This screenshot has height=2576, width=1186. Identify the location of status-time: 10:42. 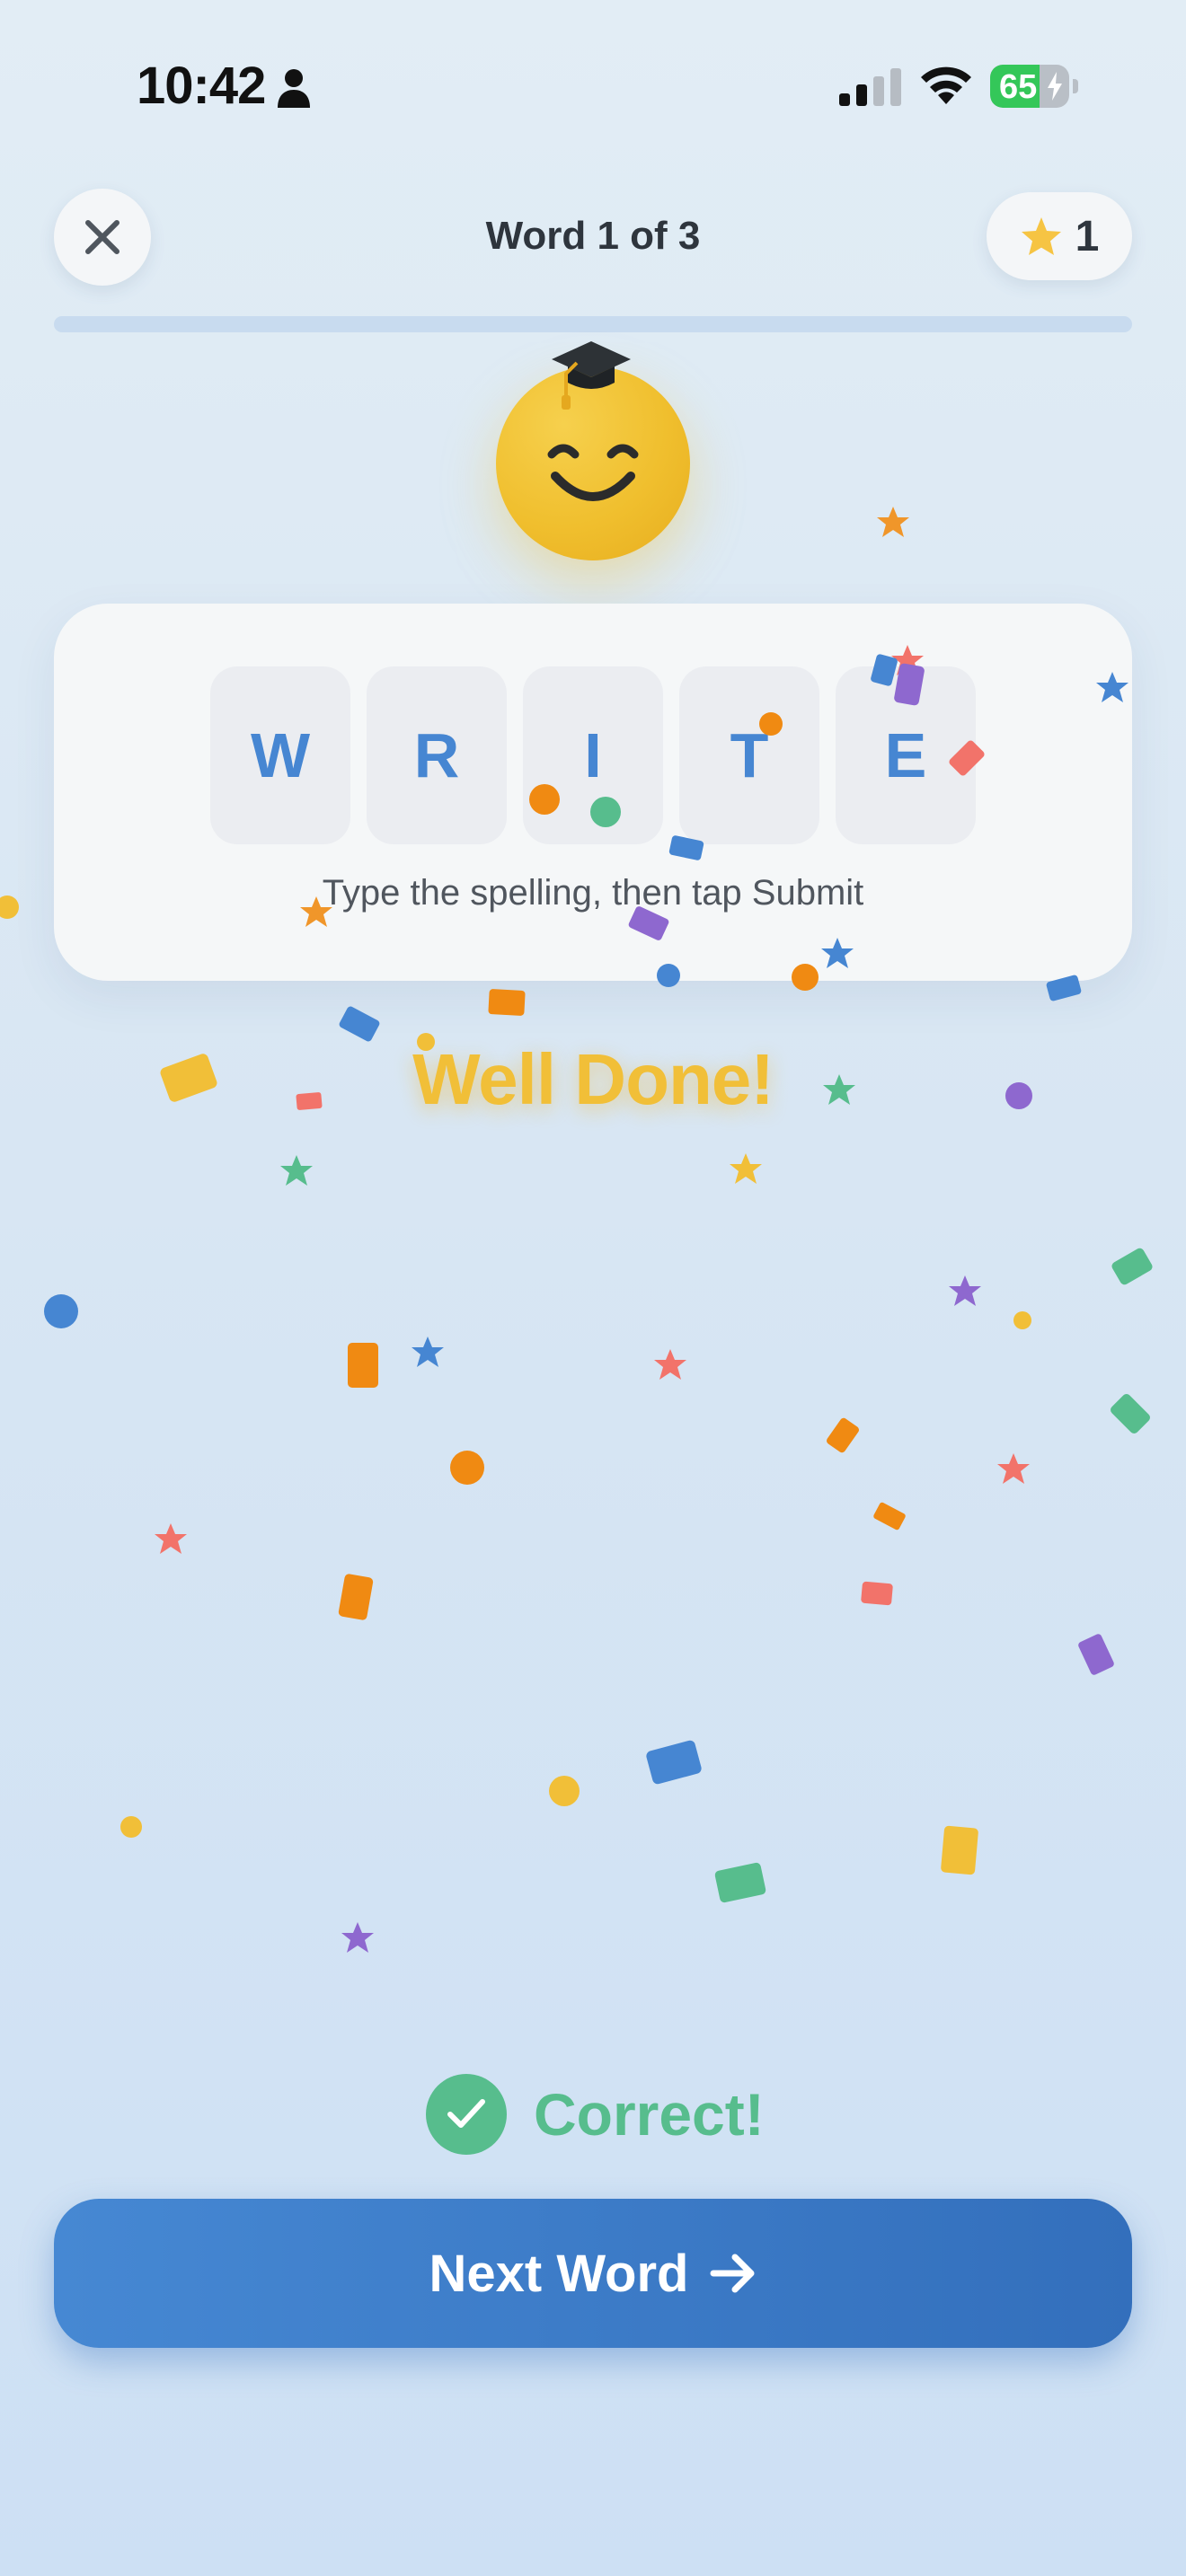
(201, 86).